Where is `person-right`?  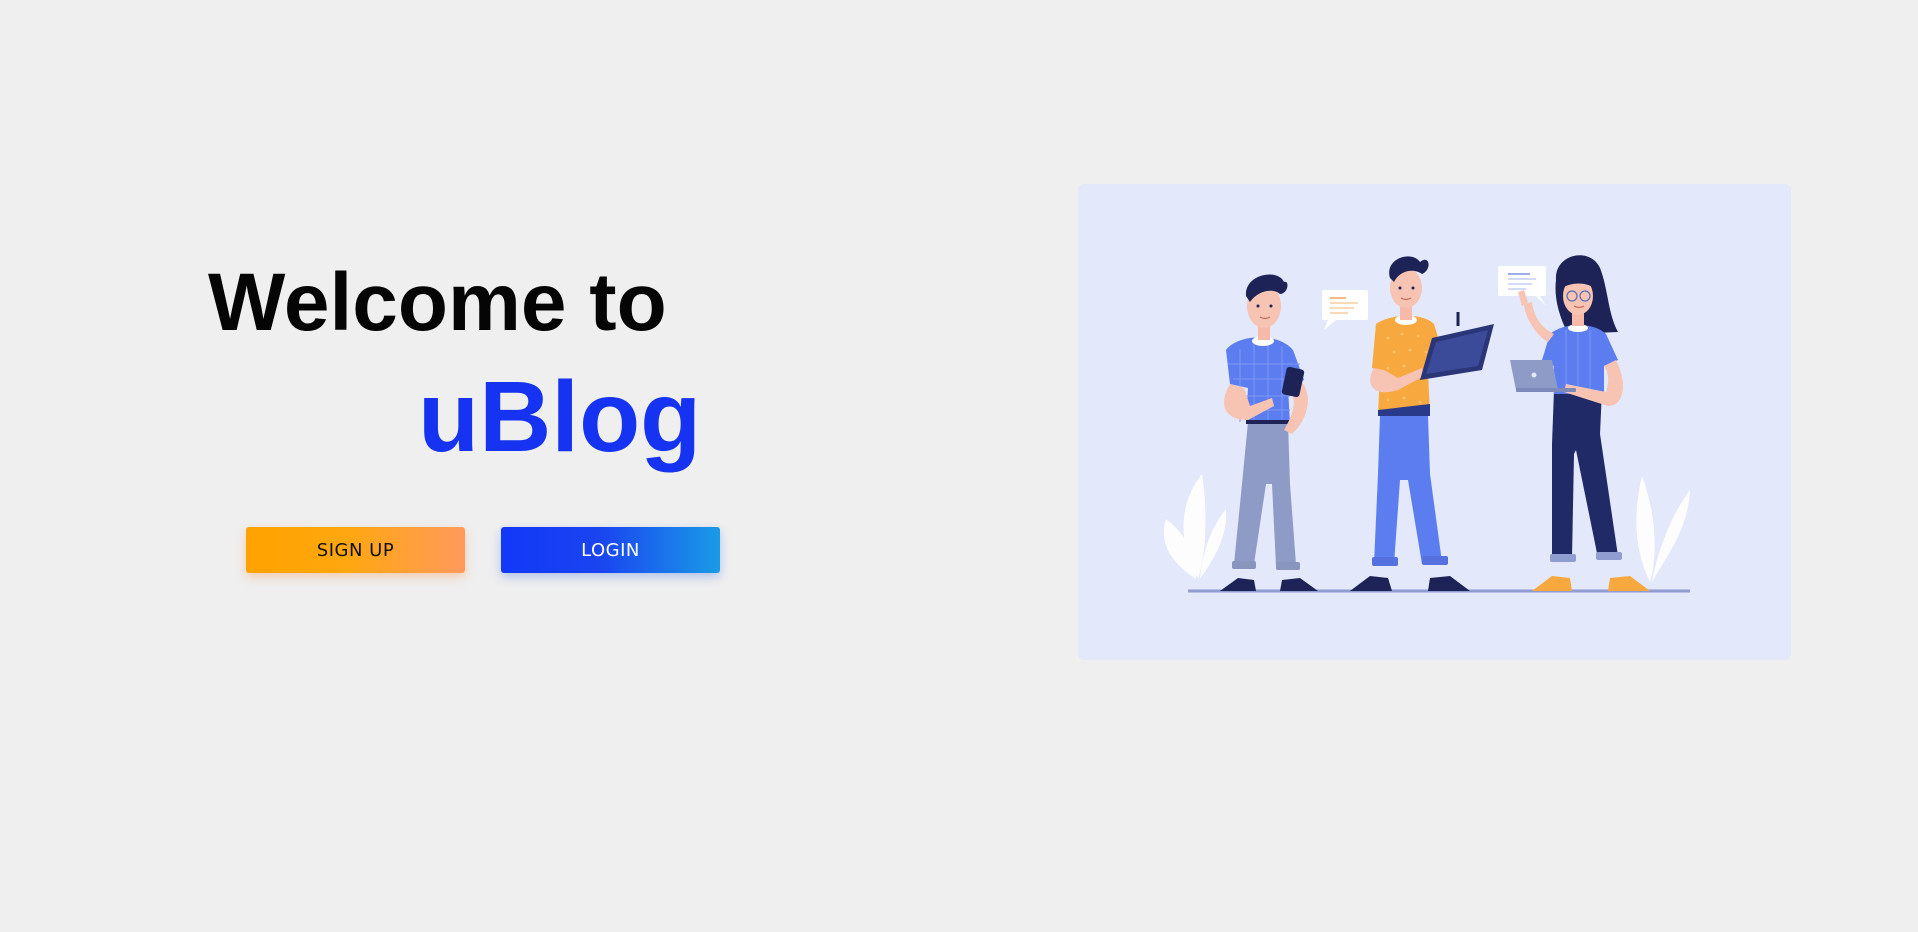
person-right is located at coordinates (1580, 423).